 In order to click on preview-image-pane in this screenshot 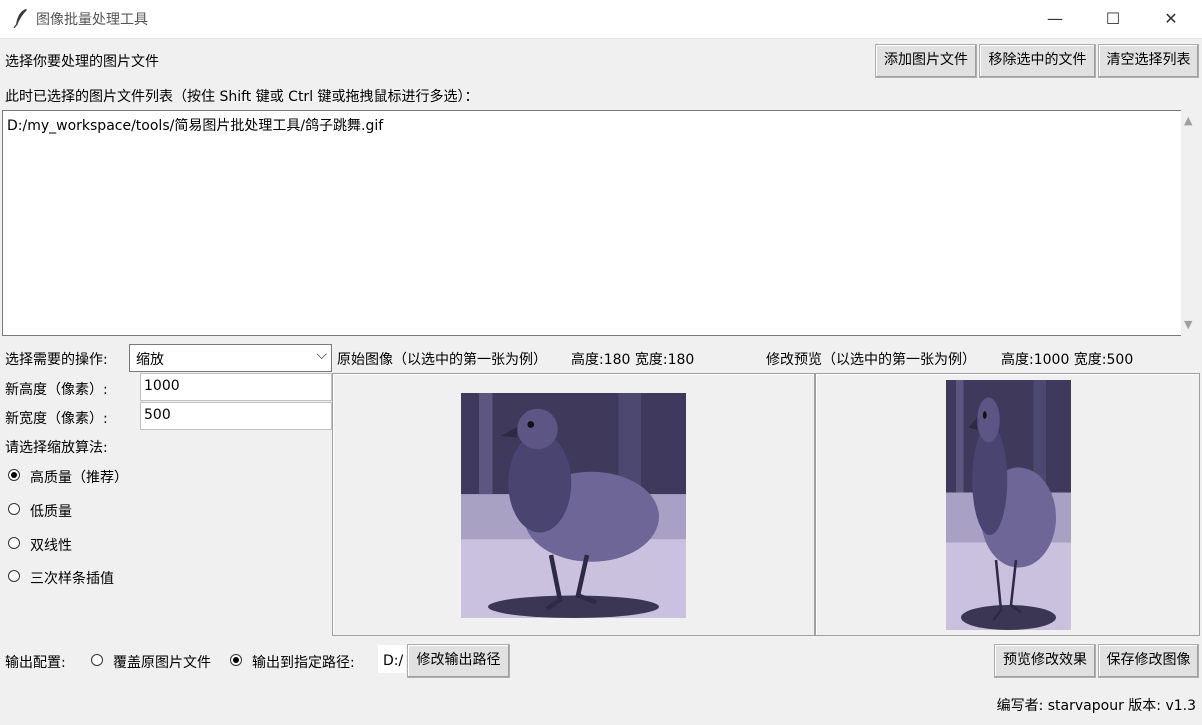, I will do `click(1007, 504)`.